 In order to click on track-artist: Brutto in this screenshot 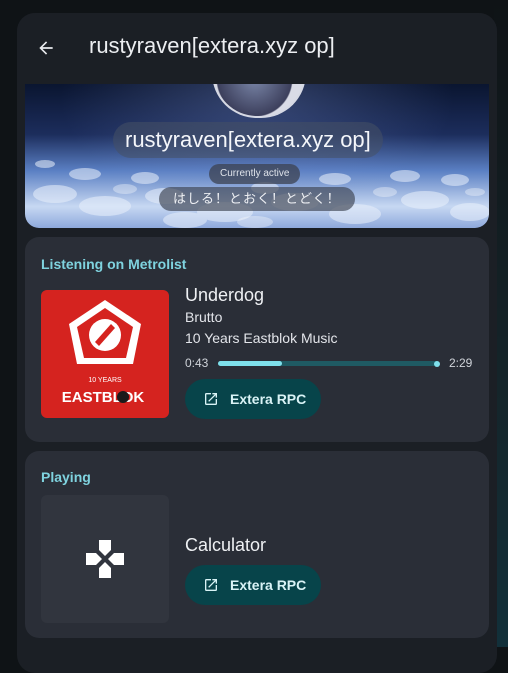, I will do `click(204, 317)`.